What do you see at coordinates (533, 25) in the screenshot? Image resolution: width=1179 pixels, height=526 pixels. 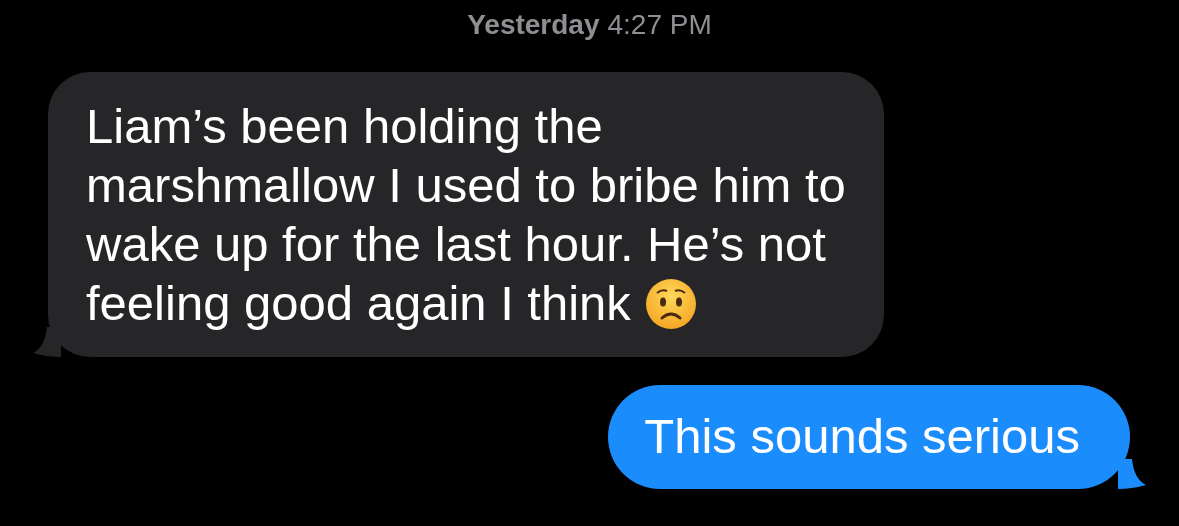 I see `timestamp-day: Yesterday` at bounding box center [533, 25].